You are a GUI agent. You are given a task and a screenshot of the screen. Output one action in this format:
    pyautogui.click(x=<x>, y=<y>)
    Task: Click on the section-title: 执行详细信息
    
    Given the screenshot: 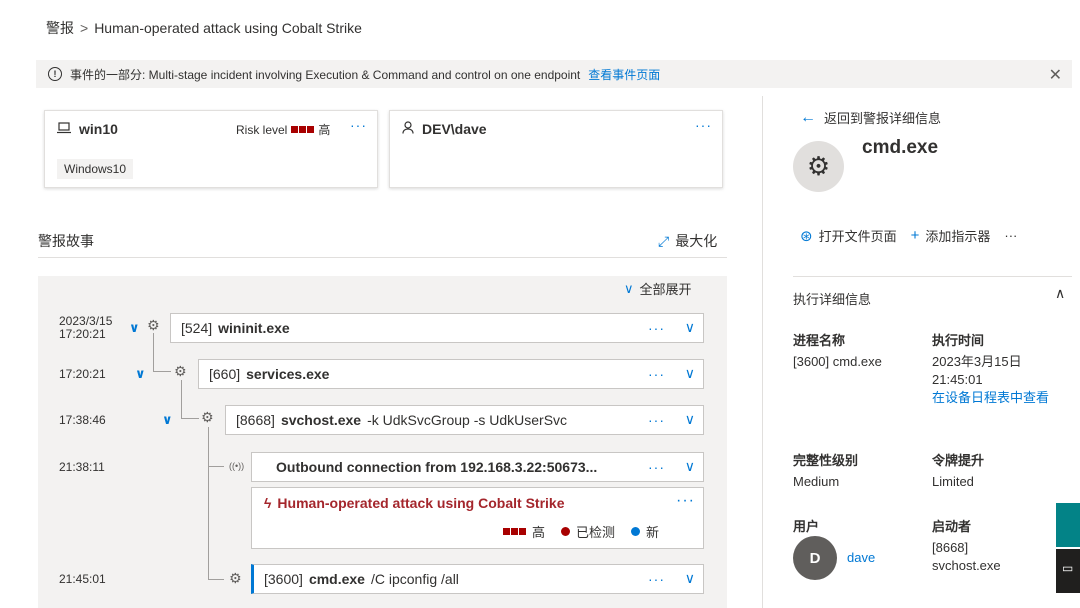 What is the action you would take?
    pyautogui.click(x=832, y=299)
    